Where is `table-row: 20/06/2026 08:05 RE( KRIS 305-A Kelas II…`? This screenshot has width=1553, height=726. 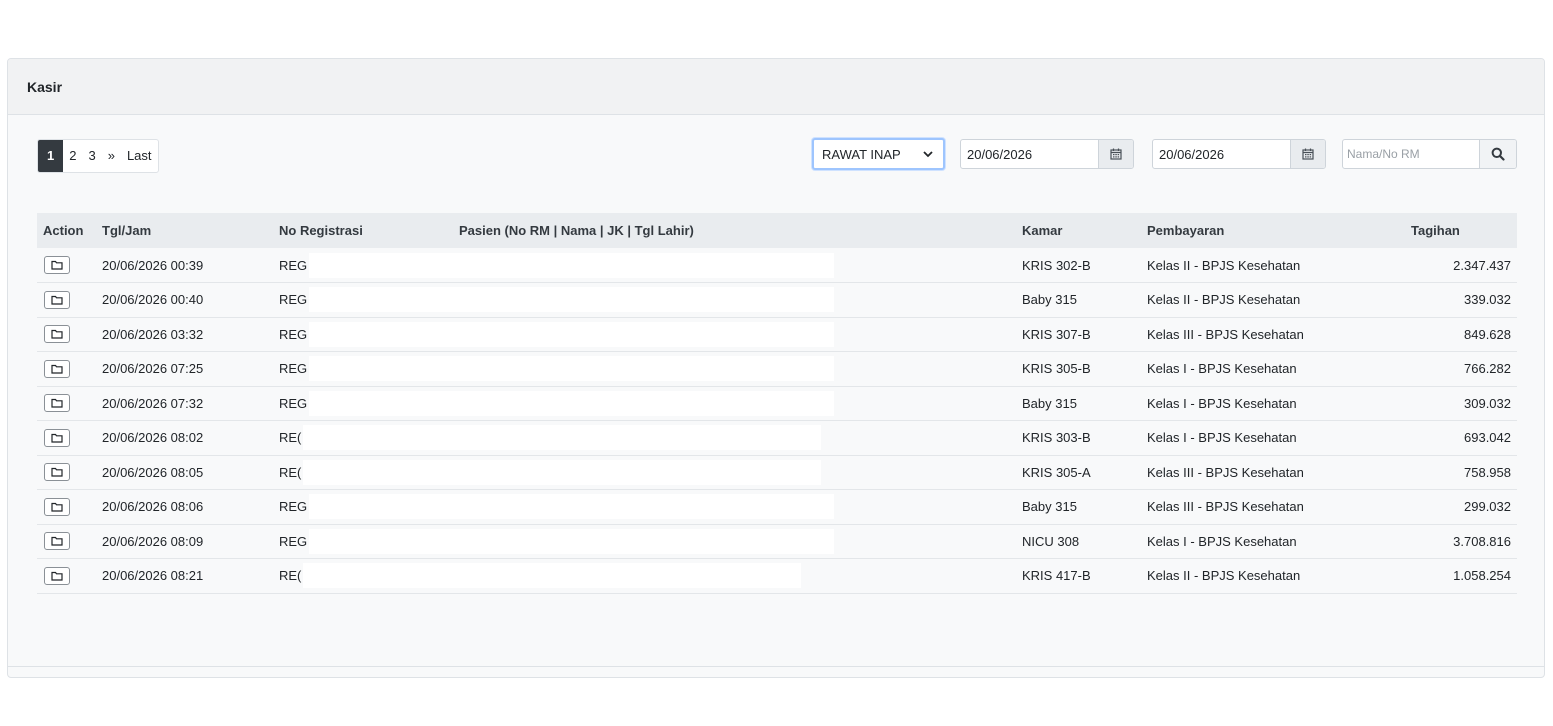
table-row: 20/06/2026 08:05 RE( KRIS 305-A Kelas II… is located at coordinates (777, 472).